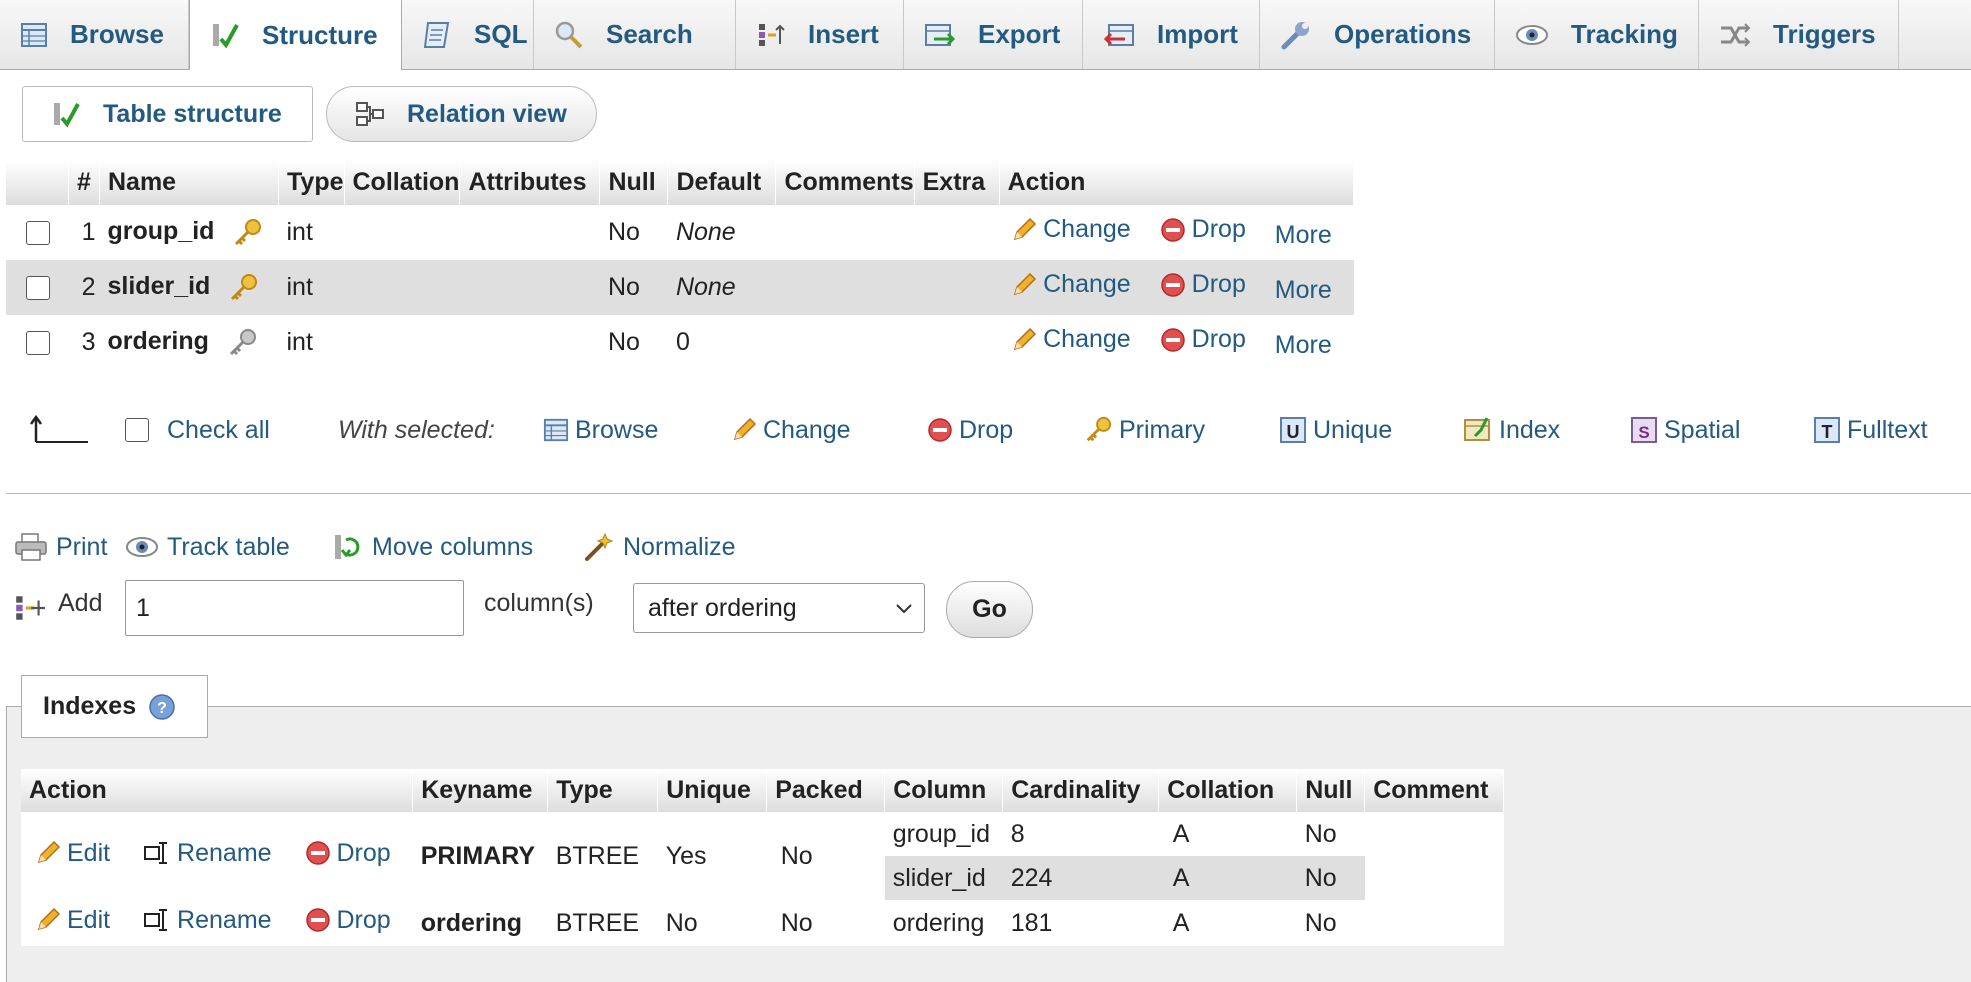 This screenshot has width=1971, height=982. I want to click on column-null: No, so click(633, 287).